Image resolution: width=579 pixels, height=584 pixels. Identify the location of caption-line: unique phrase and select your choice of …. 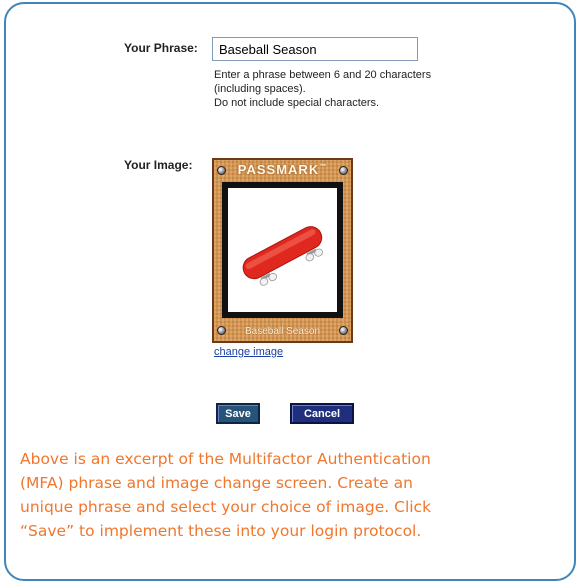
(226, 507).